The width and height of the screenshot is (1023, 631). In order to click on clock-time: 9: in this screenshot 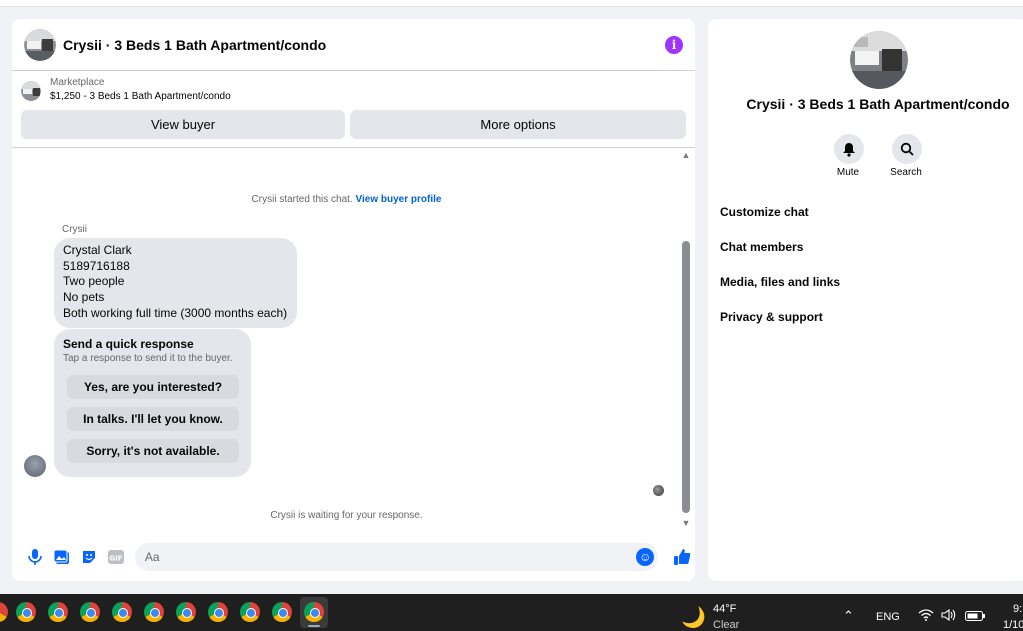, I will do `click(1017, 609)`.